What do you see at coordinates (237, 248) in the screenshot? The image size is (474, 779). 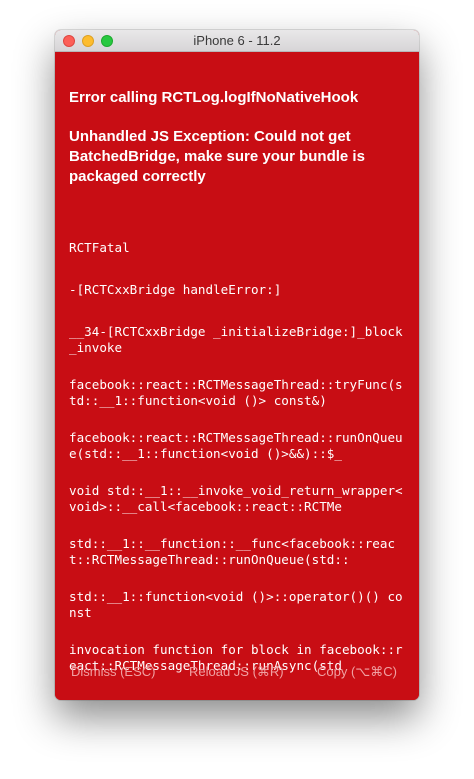 I see `stack-frame: RCTFatal` at bounding box center [237, 248].